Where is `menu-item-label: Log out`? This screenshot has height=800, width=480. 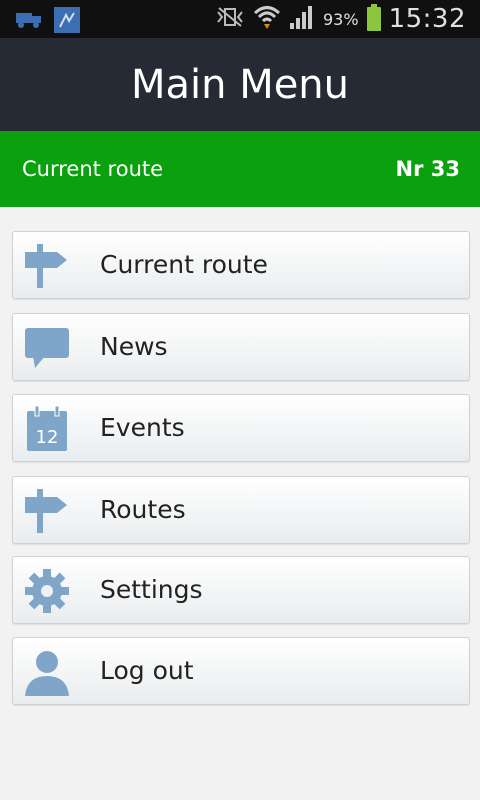 menu-item-label: Log out is located at coordinates (147, 670).